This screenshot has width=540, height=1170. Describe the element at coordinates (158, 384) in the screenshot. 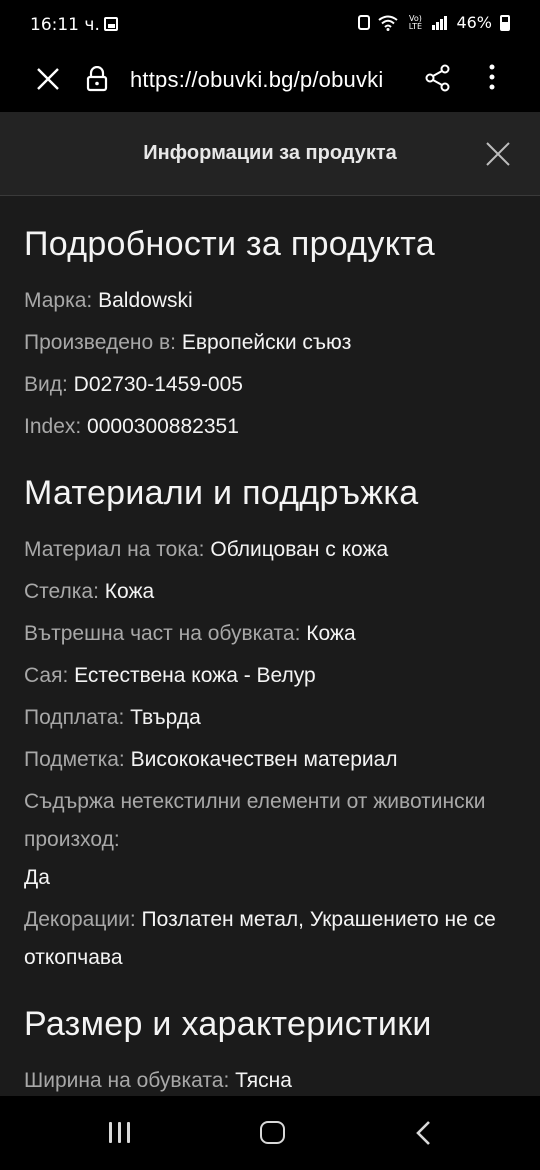

I see `detail-value: D02730-1459-005` at that location.